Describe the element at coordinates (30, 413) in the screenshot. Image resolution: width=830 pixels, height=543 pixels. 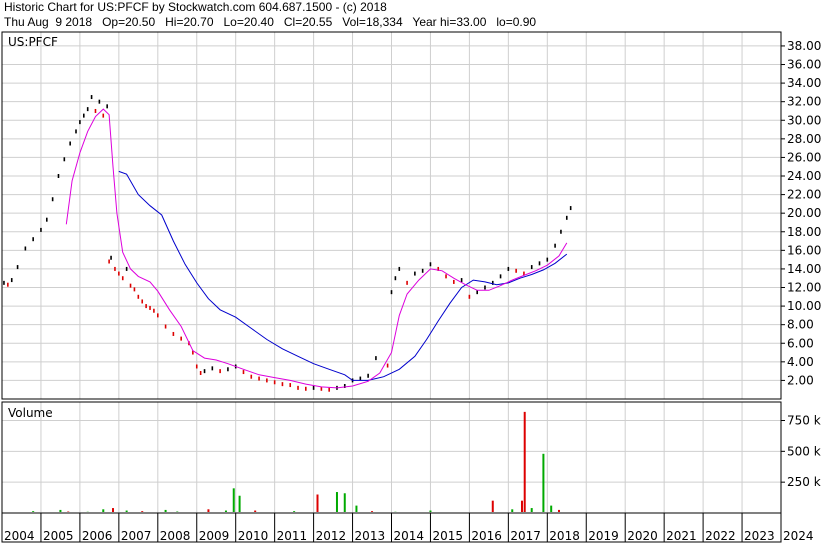
I see `volume-title: Volume` at that location.